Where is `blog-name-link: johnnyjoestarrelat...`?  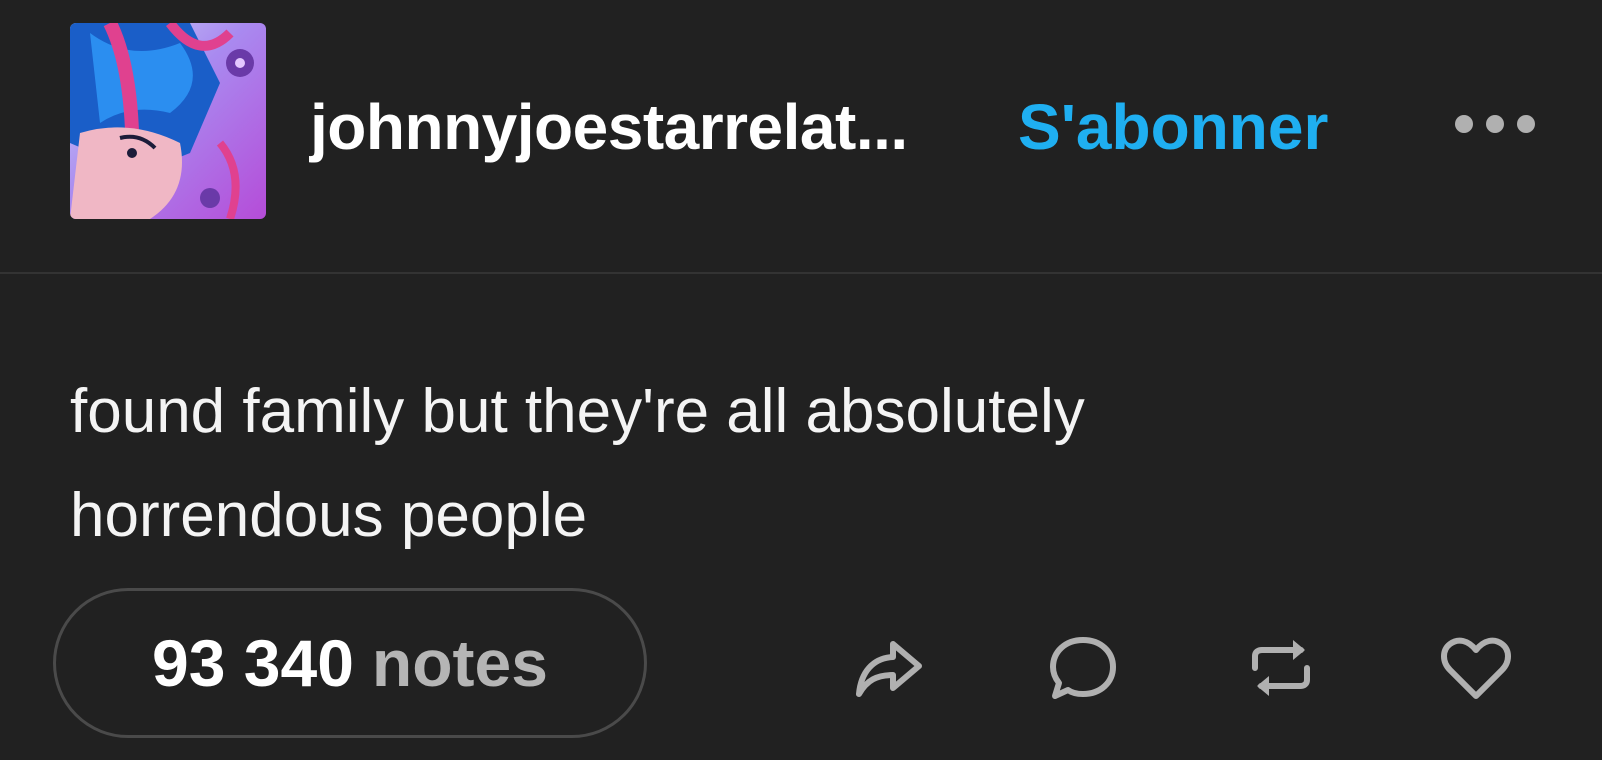 blog-name-link: johnnyjoestarrelat... is located at coordinates (609, 127).